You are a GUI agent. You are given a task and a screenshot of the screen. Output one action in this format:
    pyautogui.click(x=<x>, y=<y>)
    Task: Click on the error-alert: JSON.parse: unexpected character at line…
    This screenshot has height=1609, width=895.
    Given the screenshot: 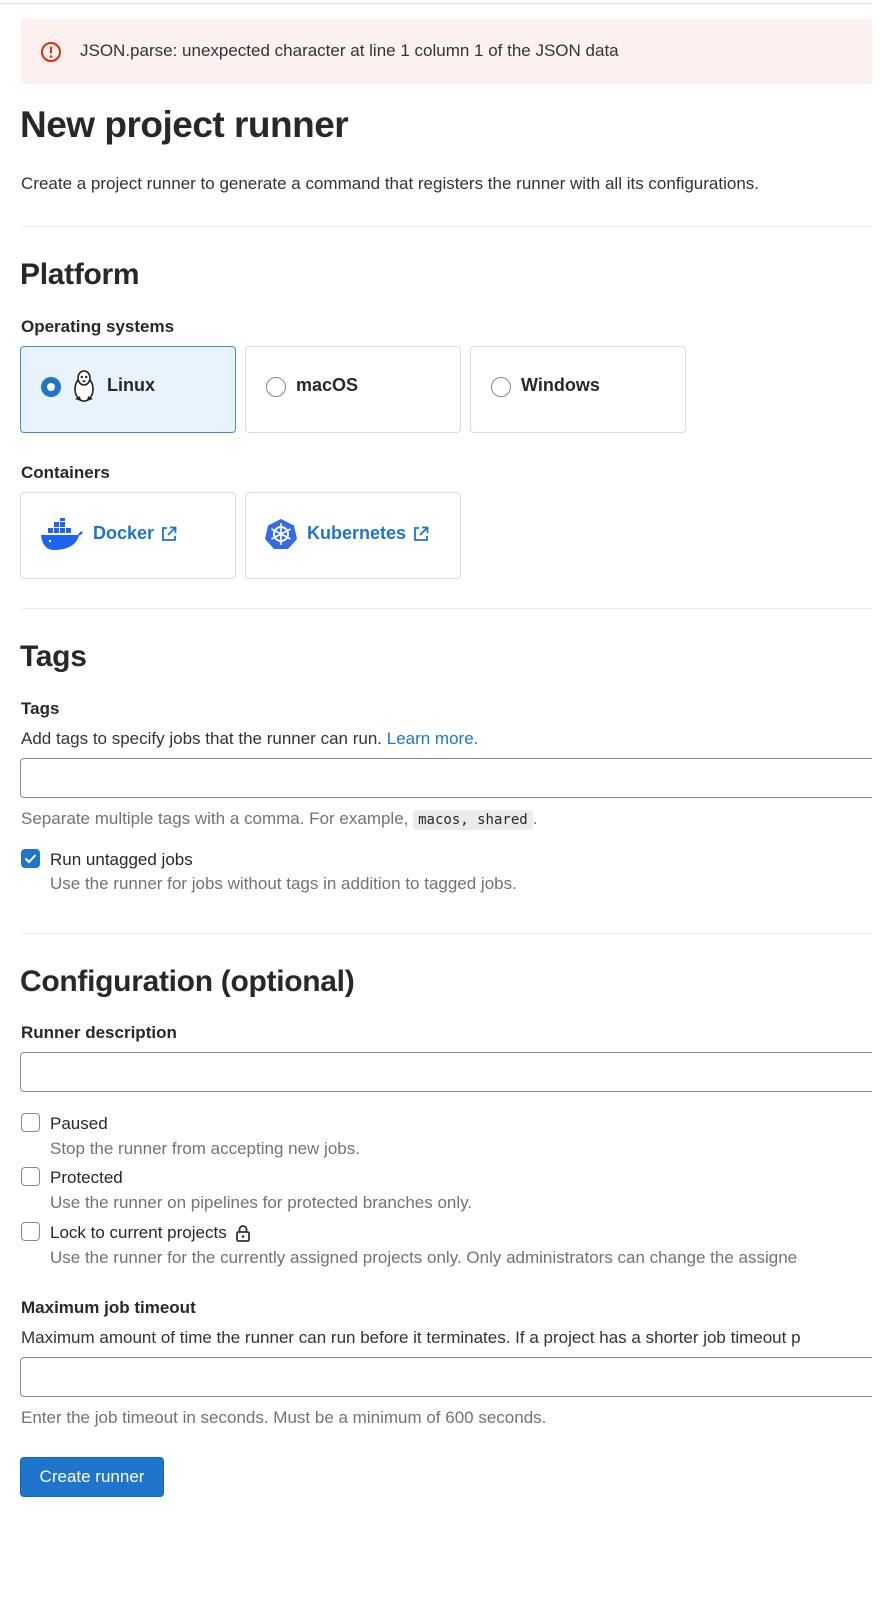 What is the action you would take?
    pyautogui.click(x=446, y=51)
    